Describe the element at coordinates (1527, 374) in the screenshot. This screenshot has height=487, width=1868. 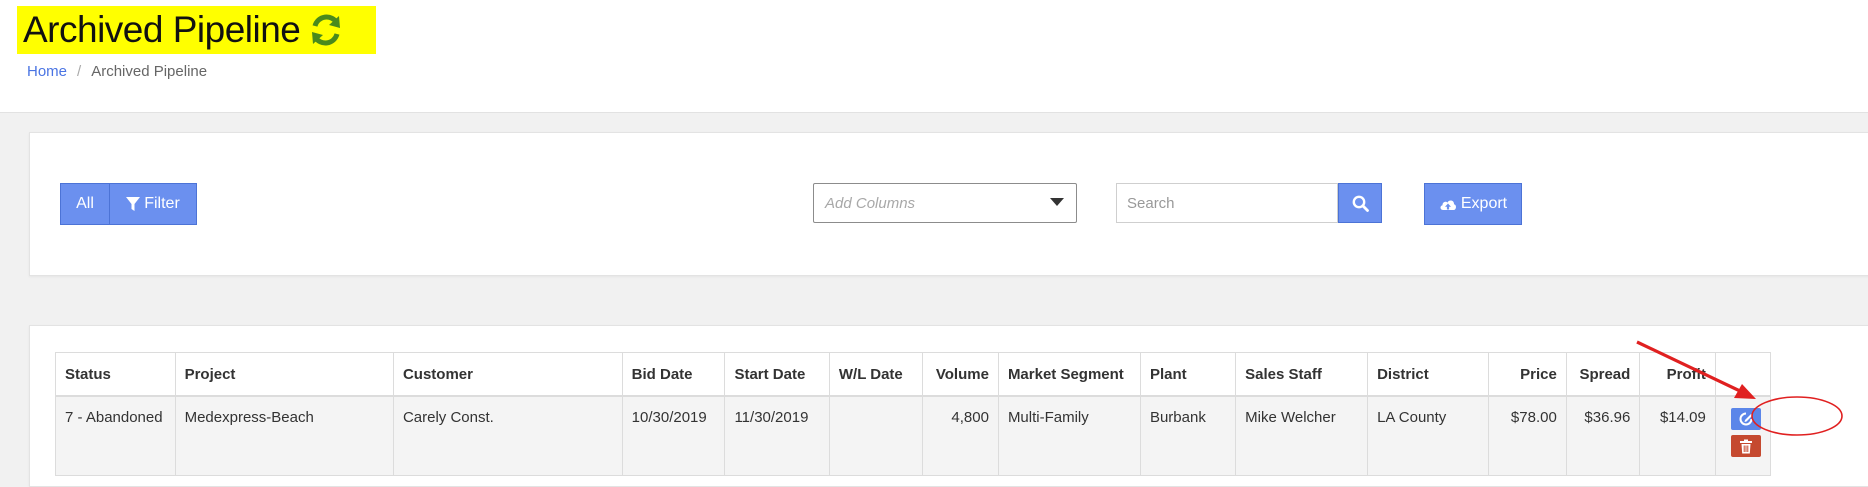
I see `column-header-price: Price` at that location.